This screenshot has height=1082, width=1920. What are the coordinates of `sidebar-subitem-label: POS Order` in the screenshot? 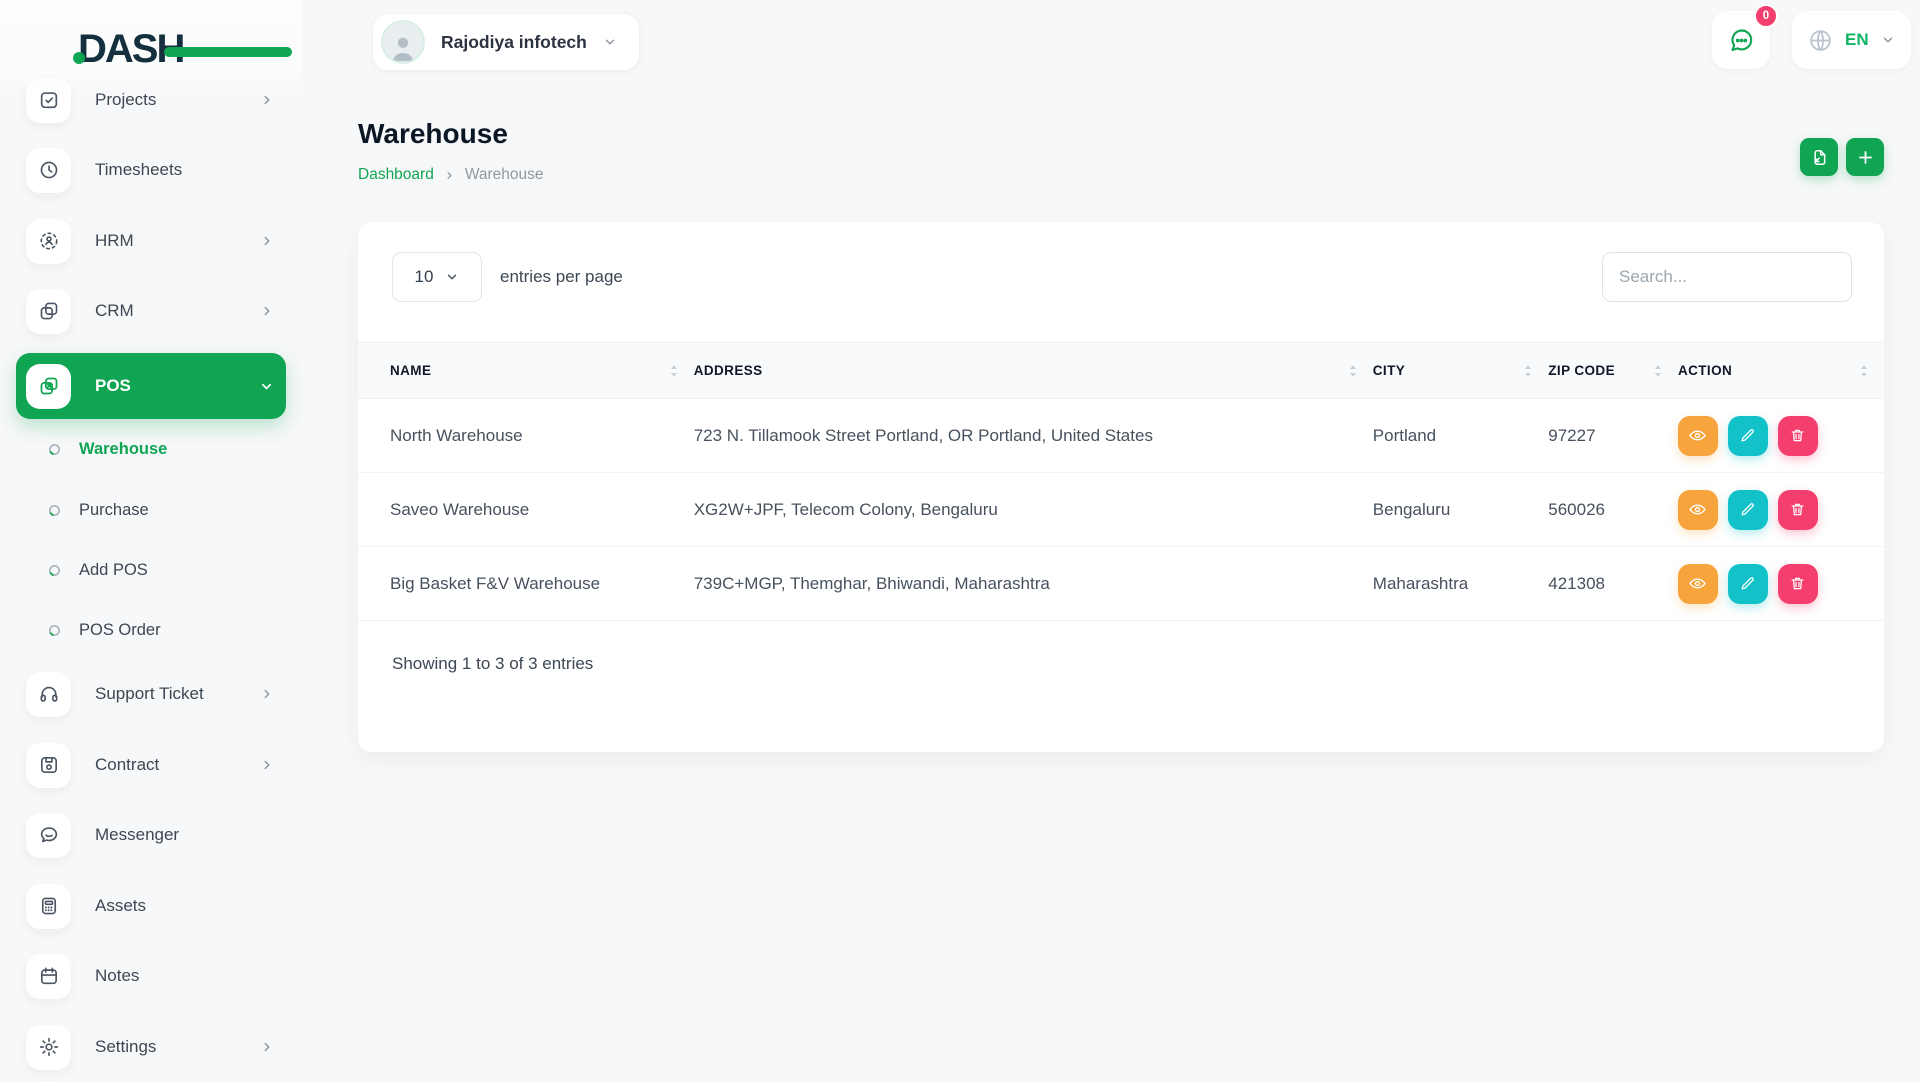 It's located at (120, 629).